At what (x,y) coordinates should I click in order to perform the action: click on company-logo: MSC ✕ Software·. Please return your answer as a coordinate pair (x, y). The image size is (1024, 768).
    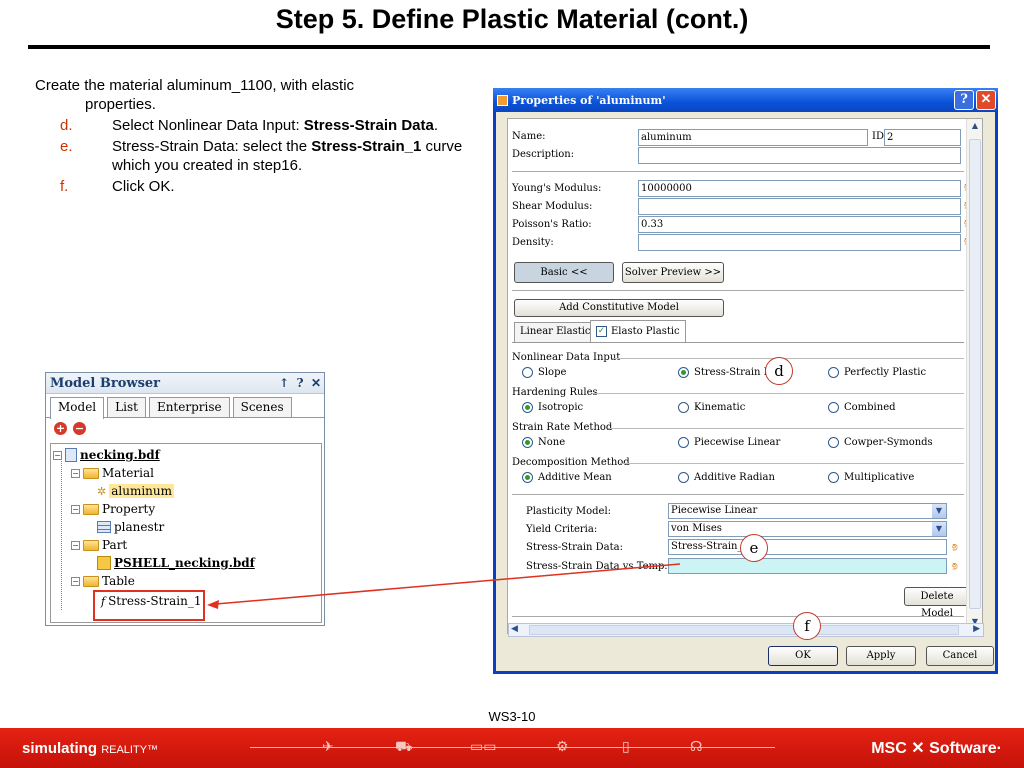
    Looking at the image, I should click on (936, 748).